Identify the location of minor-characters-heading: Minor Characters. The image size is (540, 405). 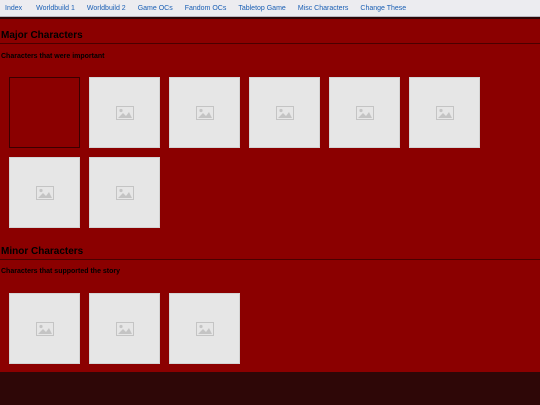
(42, 251).